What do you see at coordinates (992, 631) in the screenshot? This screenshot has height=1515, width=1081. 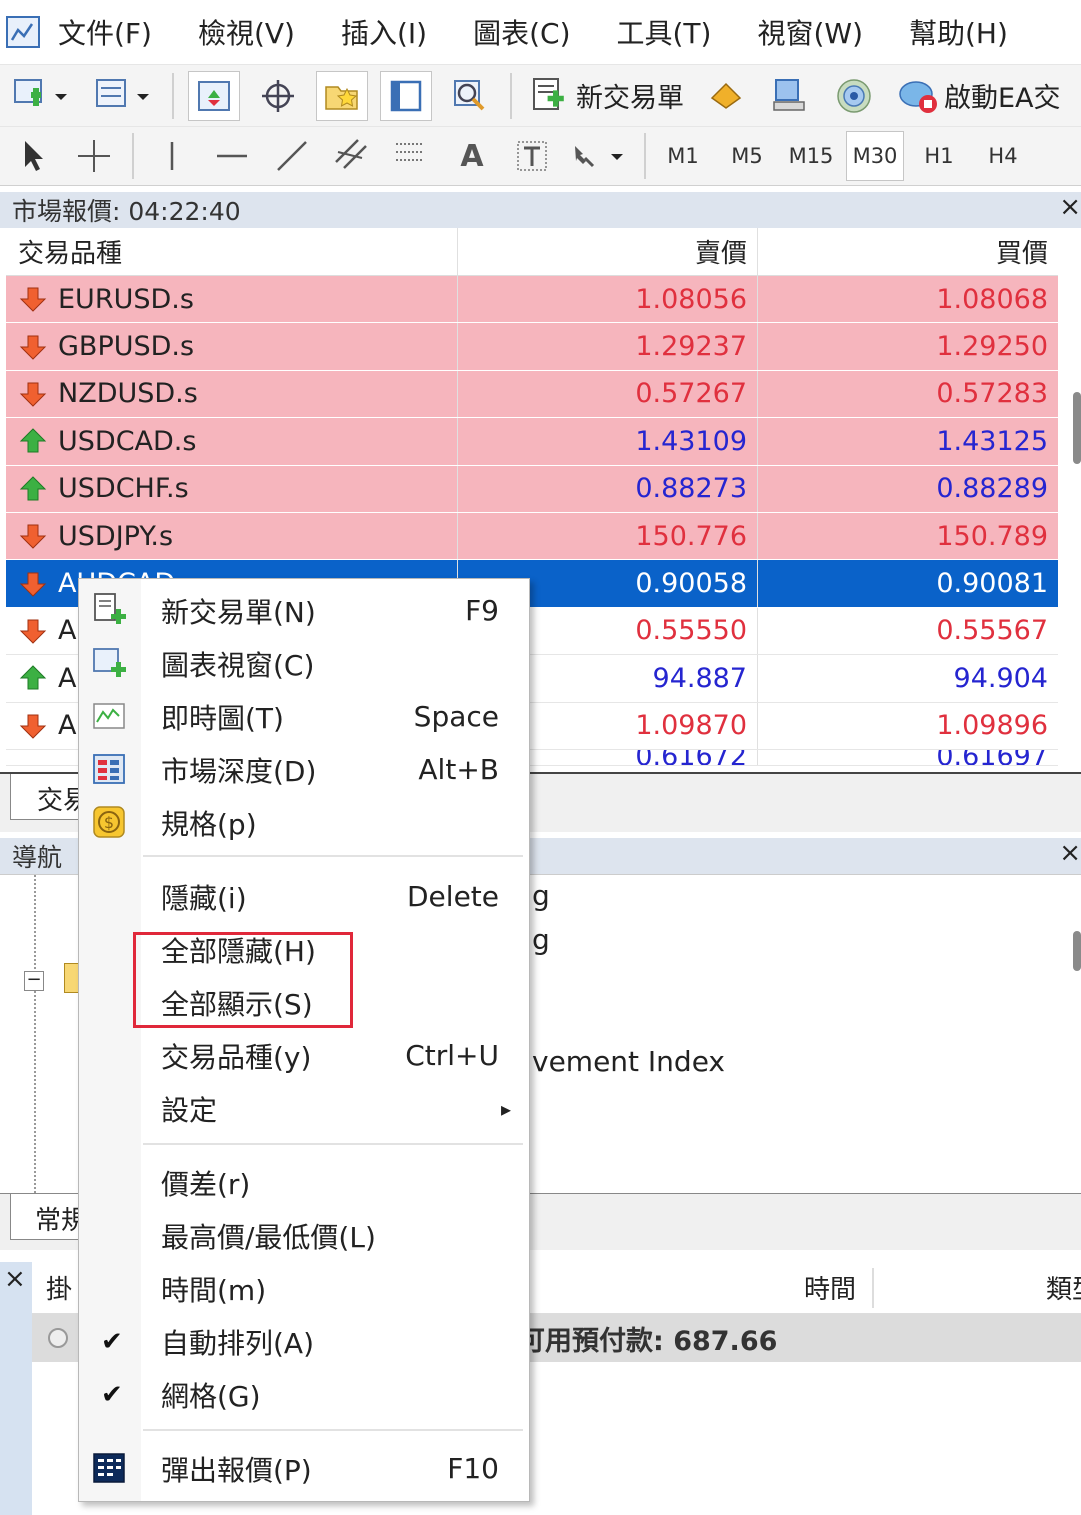 I see `ask-cell: 0.55567` at bounding box center [992, 631].